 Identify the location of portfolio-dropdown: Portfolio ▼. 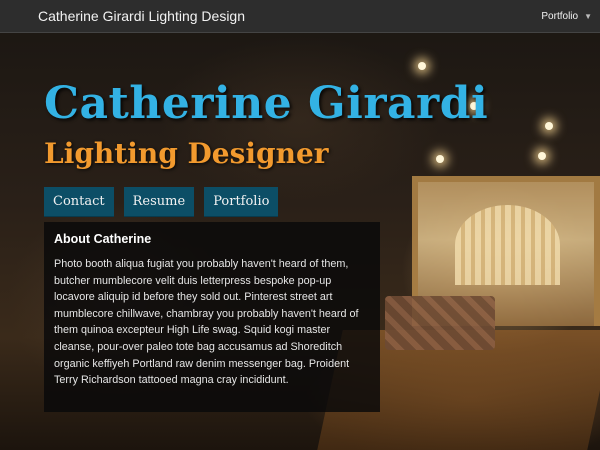
(566, 16).